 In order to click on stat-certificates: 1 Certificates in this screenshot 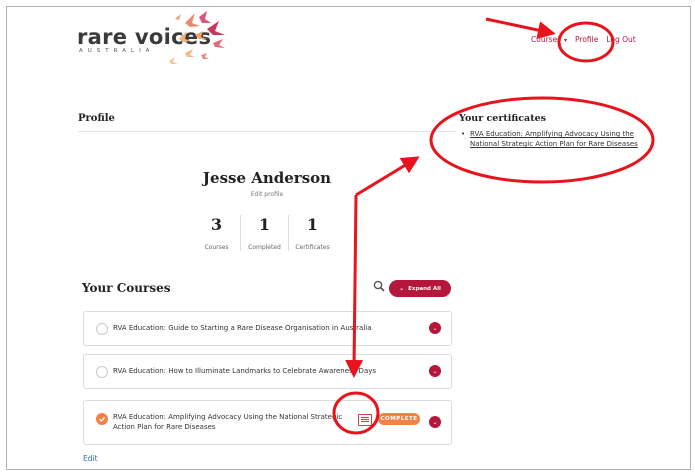, I will do `click(312, 233)`.